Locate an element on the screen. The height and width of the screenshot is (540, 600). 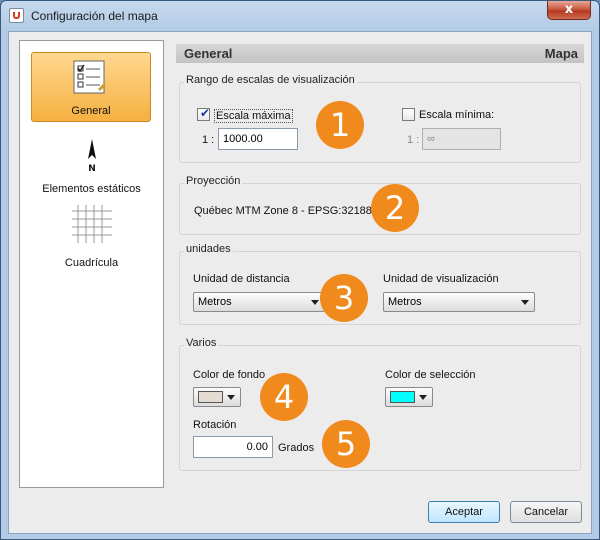
sidebar-item-static-elements: N Elementos estáticos is located at coordinates (91, 172).